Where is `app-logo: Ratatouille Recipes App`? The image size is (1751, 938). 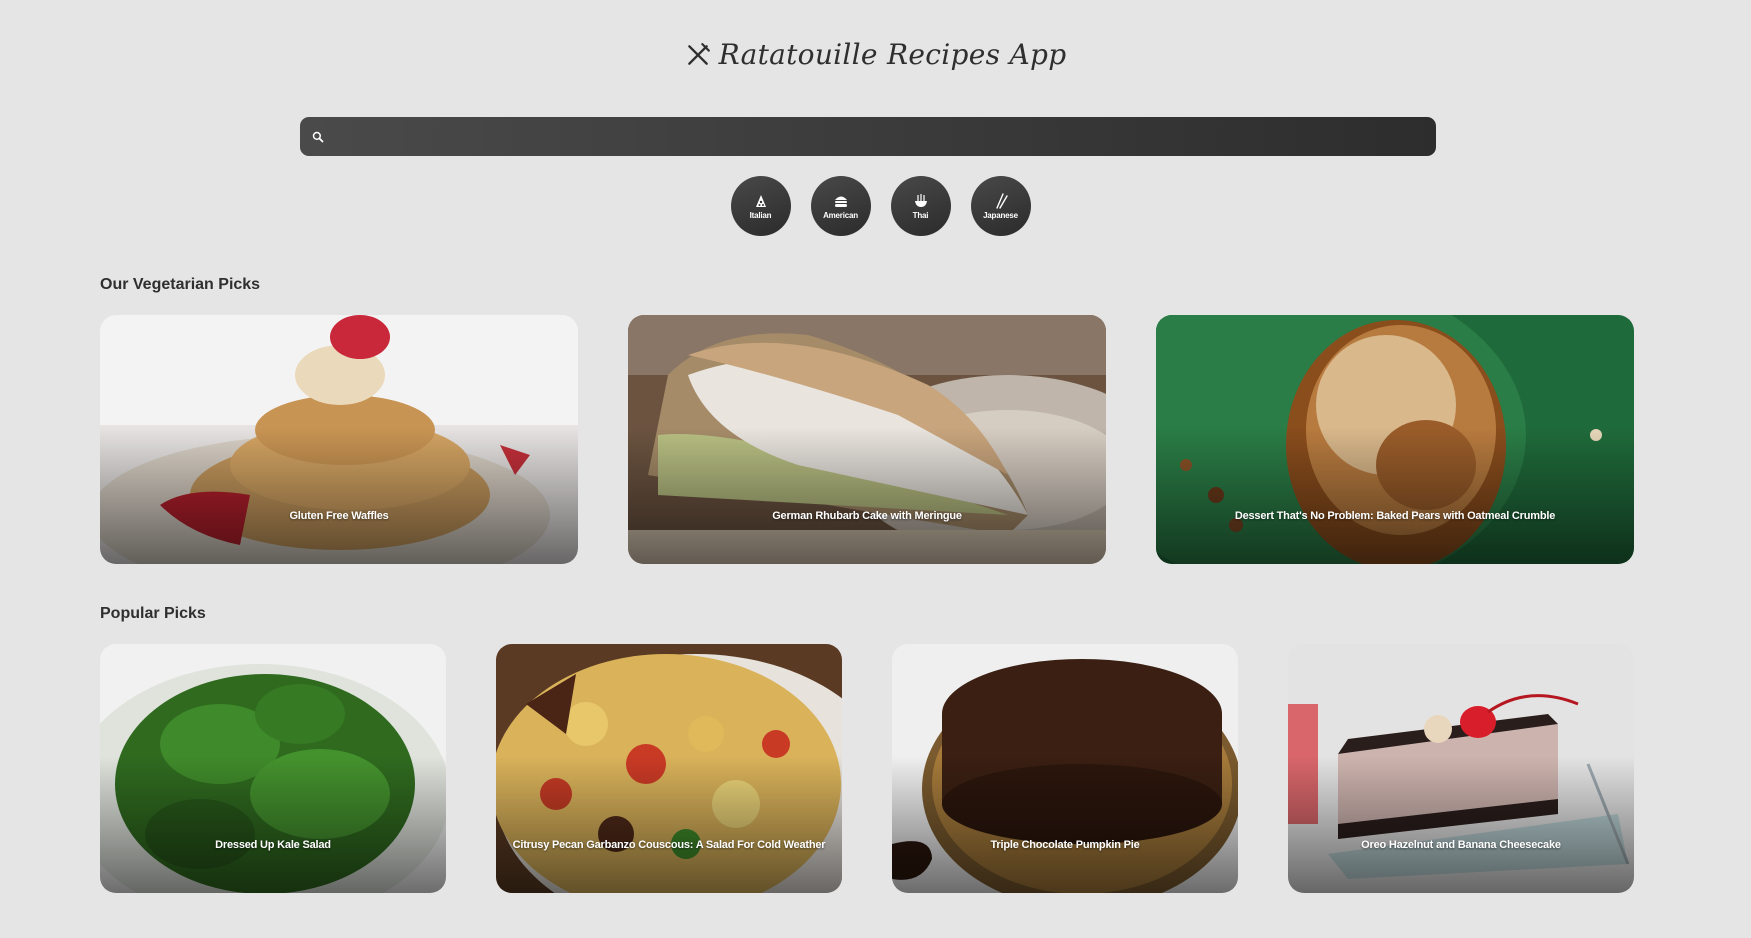 app-logo: Ratatouille Recipes App is located at coordinates (875, 54).